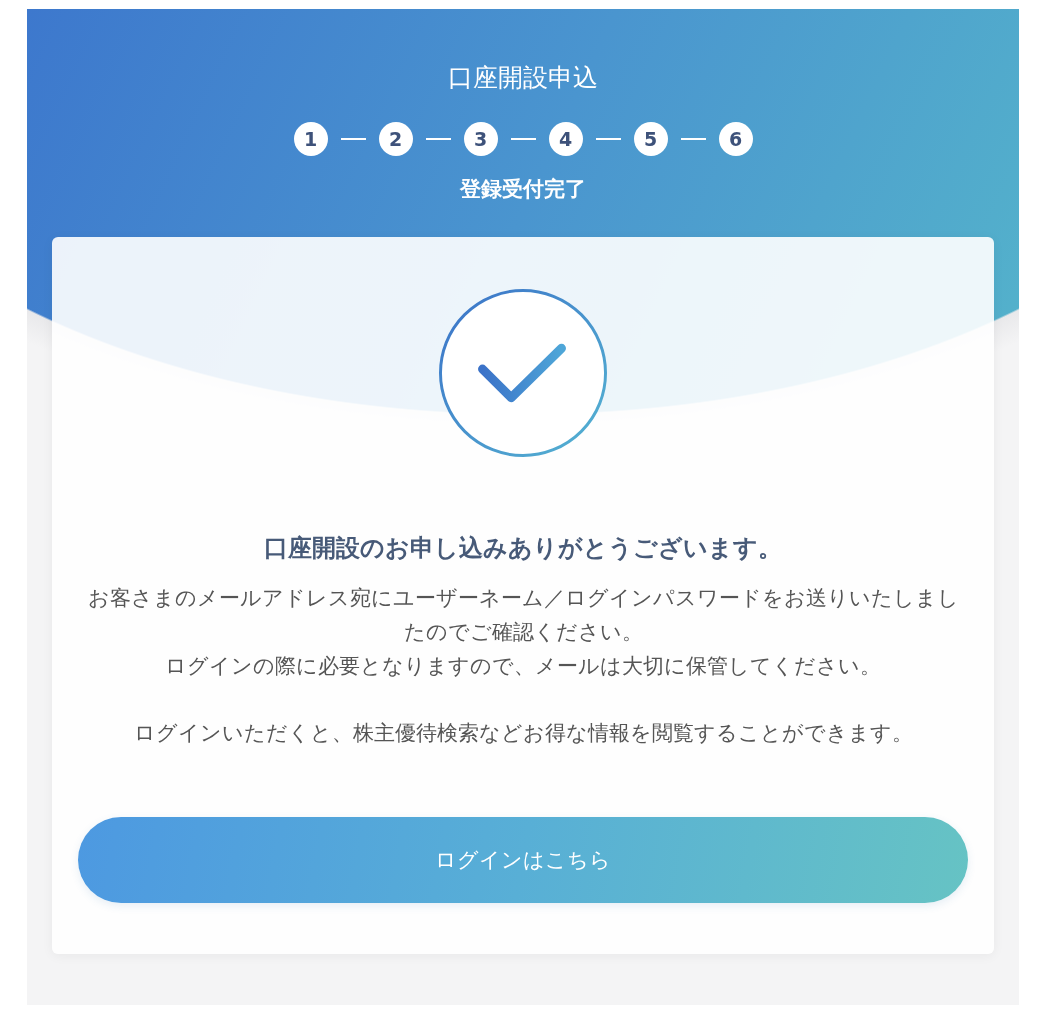 This screenshot has height=1020, width=1044. Describe the element at coordinates (523, 733) in the screenshot. I see `info-text: ログインいただくと、株主優待検索などお得な情報を閲覧することができます。` at that location.